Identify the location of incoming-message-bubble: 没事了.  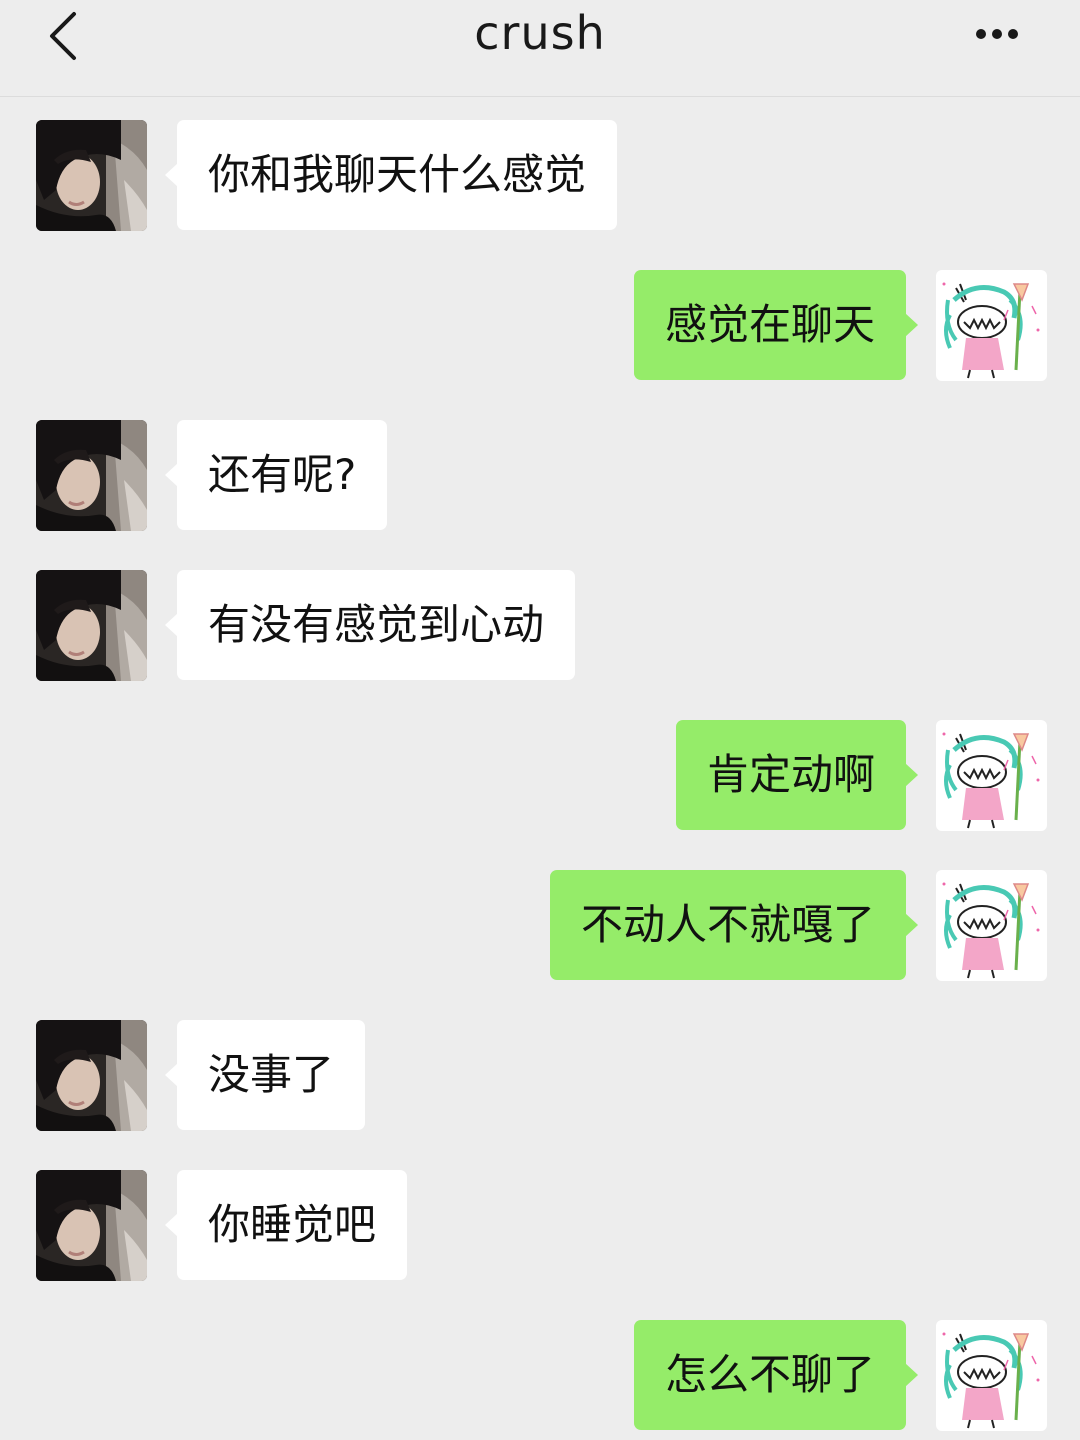
(265, 1075).